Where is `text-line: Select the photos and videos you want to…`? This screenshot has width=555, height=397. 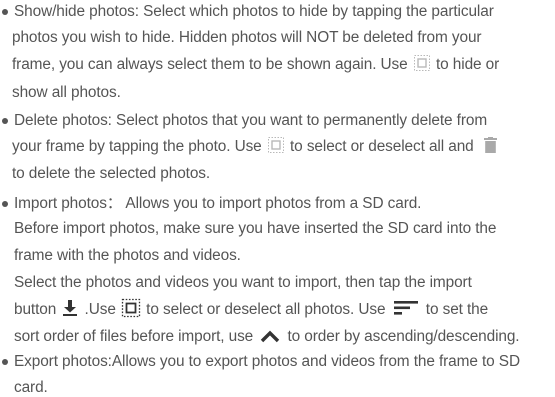
text-line: Select the photos and videos you want to… is located at coordinates (243, 282).